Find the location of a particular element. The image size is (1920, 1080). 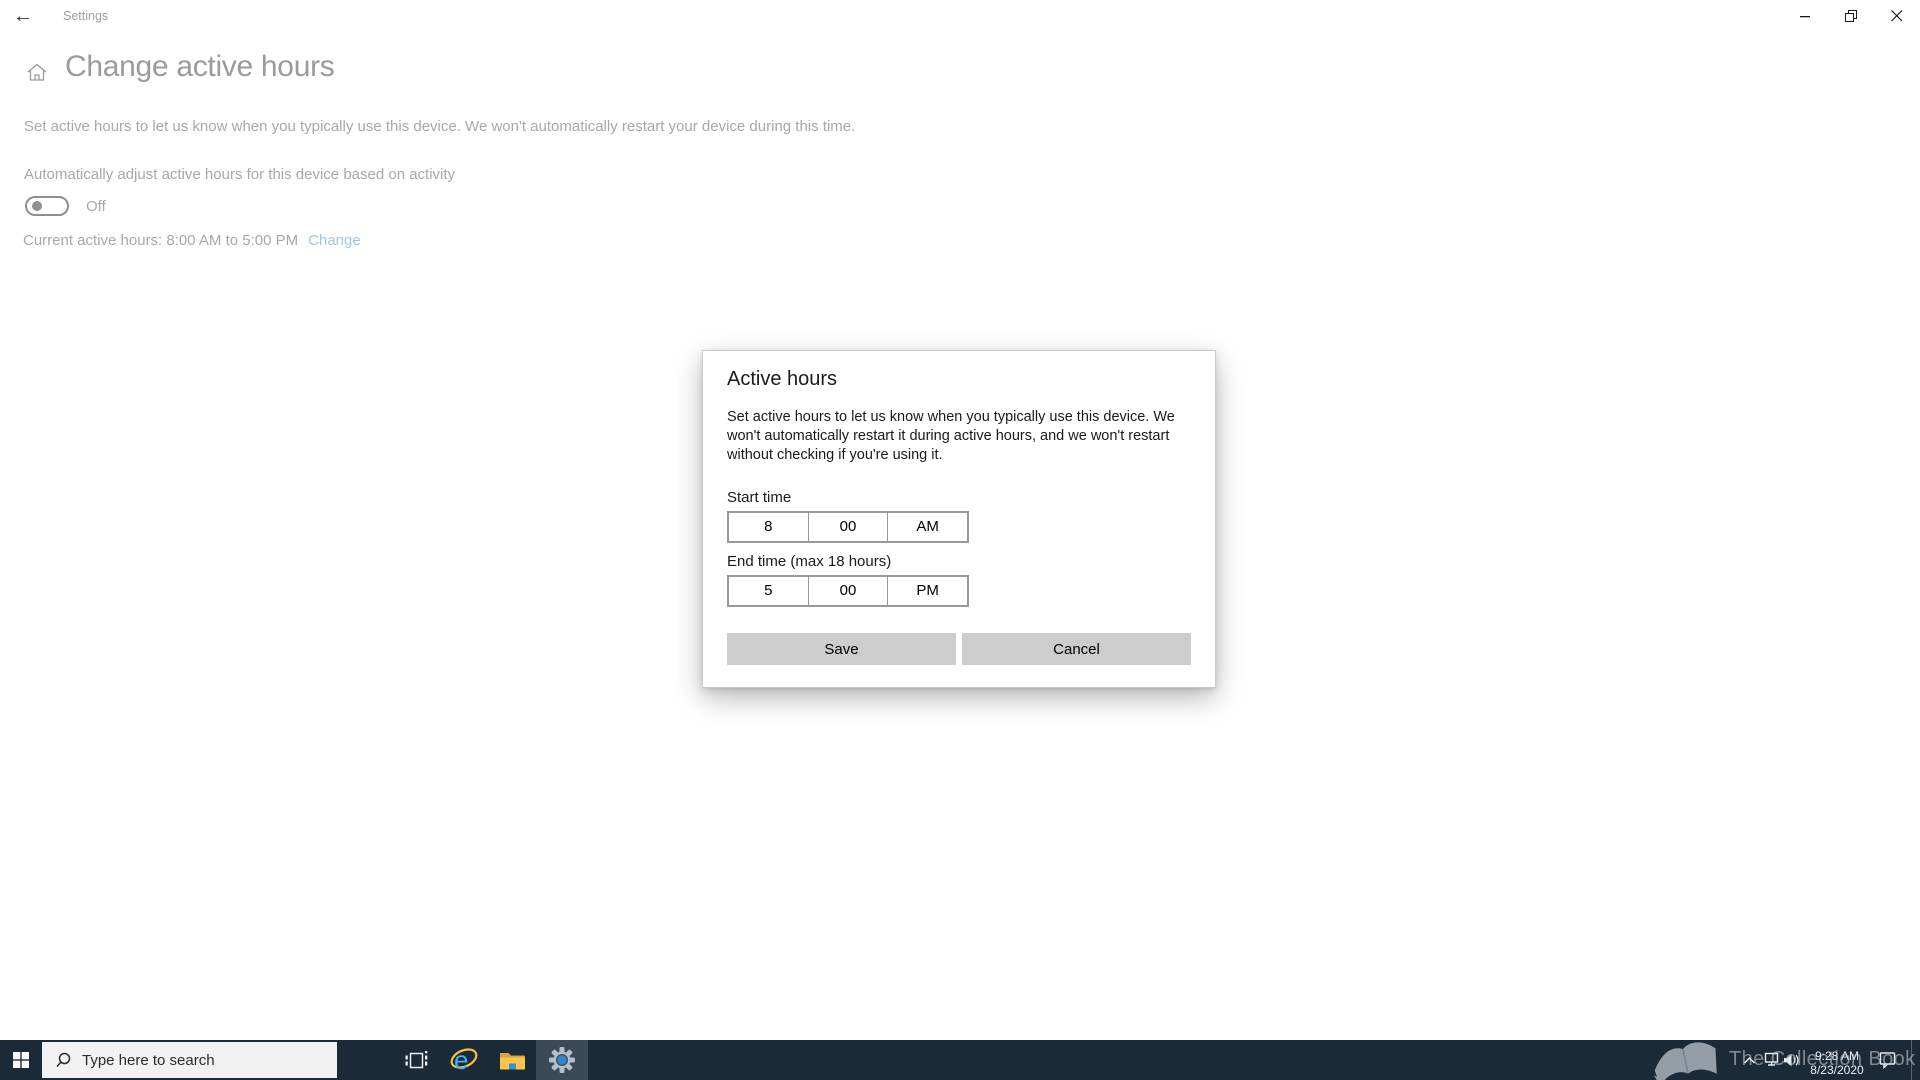

hidden-icons-chevron is located at coordinates (1749, 1060).